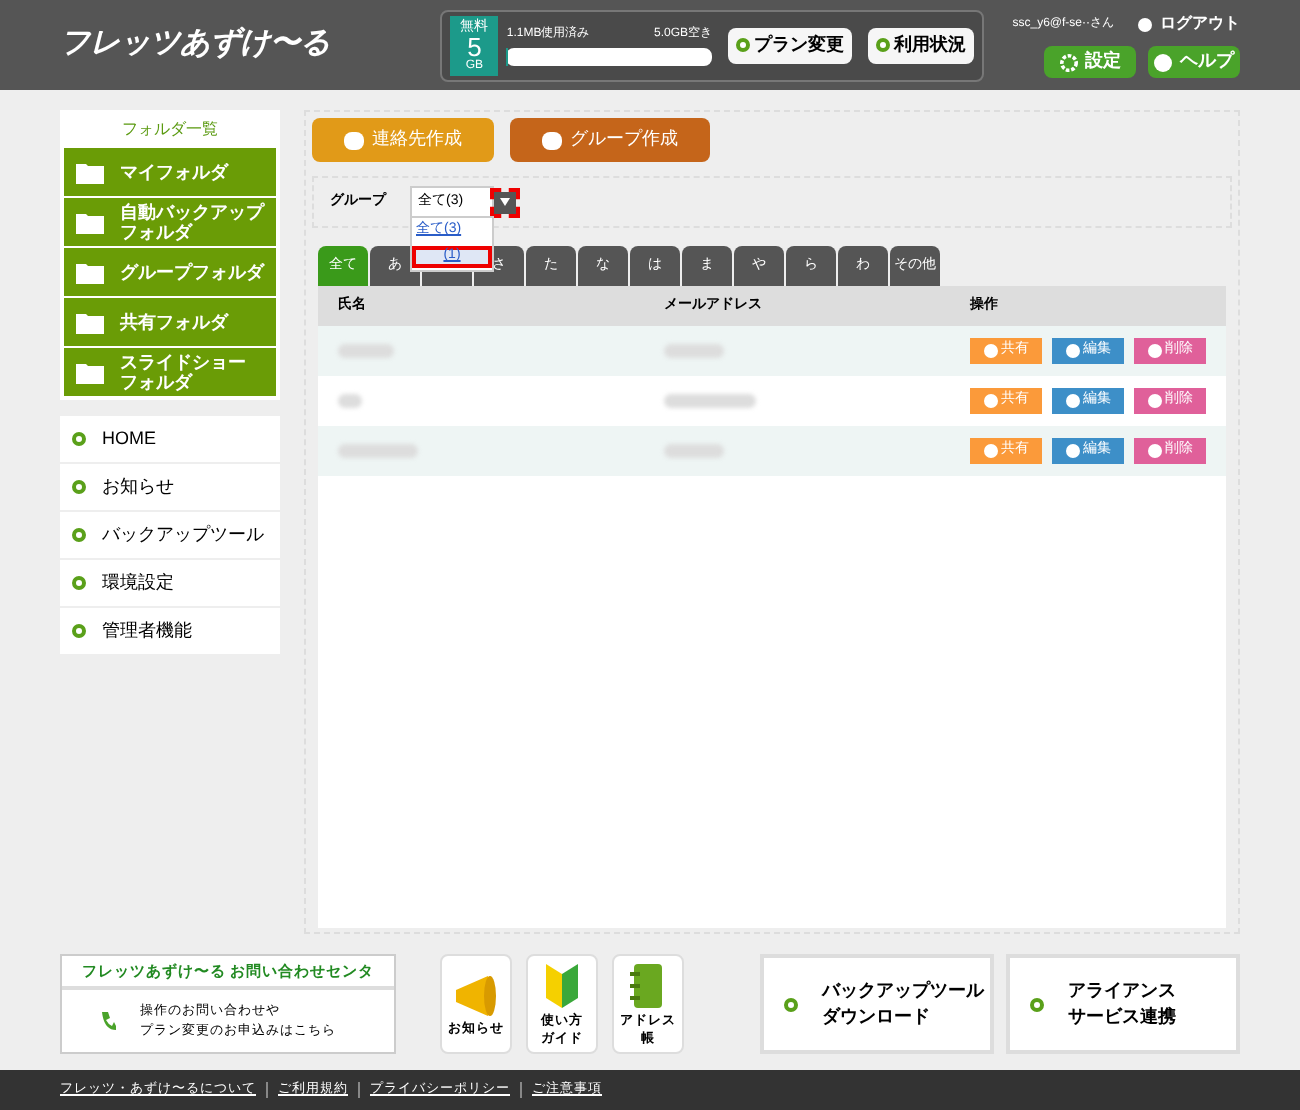 The height and width of the screenshot is (1110, 1300). What do you see at coordinates (921, 45) in the screenshot?
I see `plan-button: 利用状況` at bounding box center [921, 45].